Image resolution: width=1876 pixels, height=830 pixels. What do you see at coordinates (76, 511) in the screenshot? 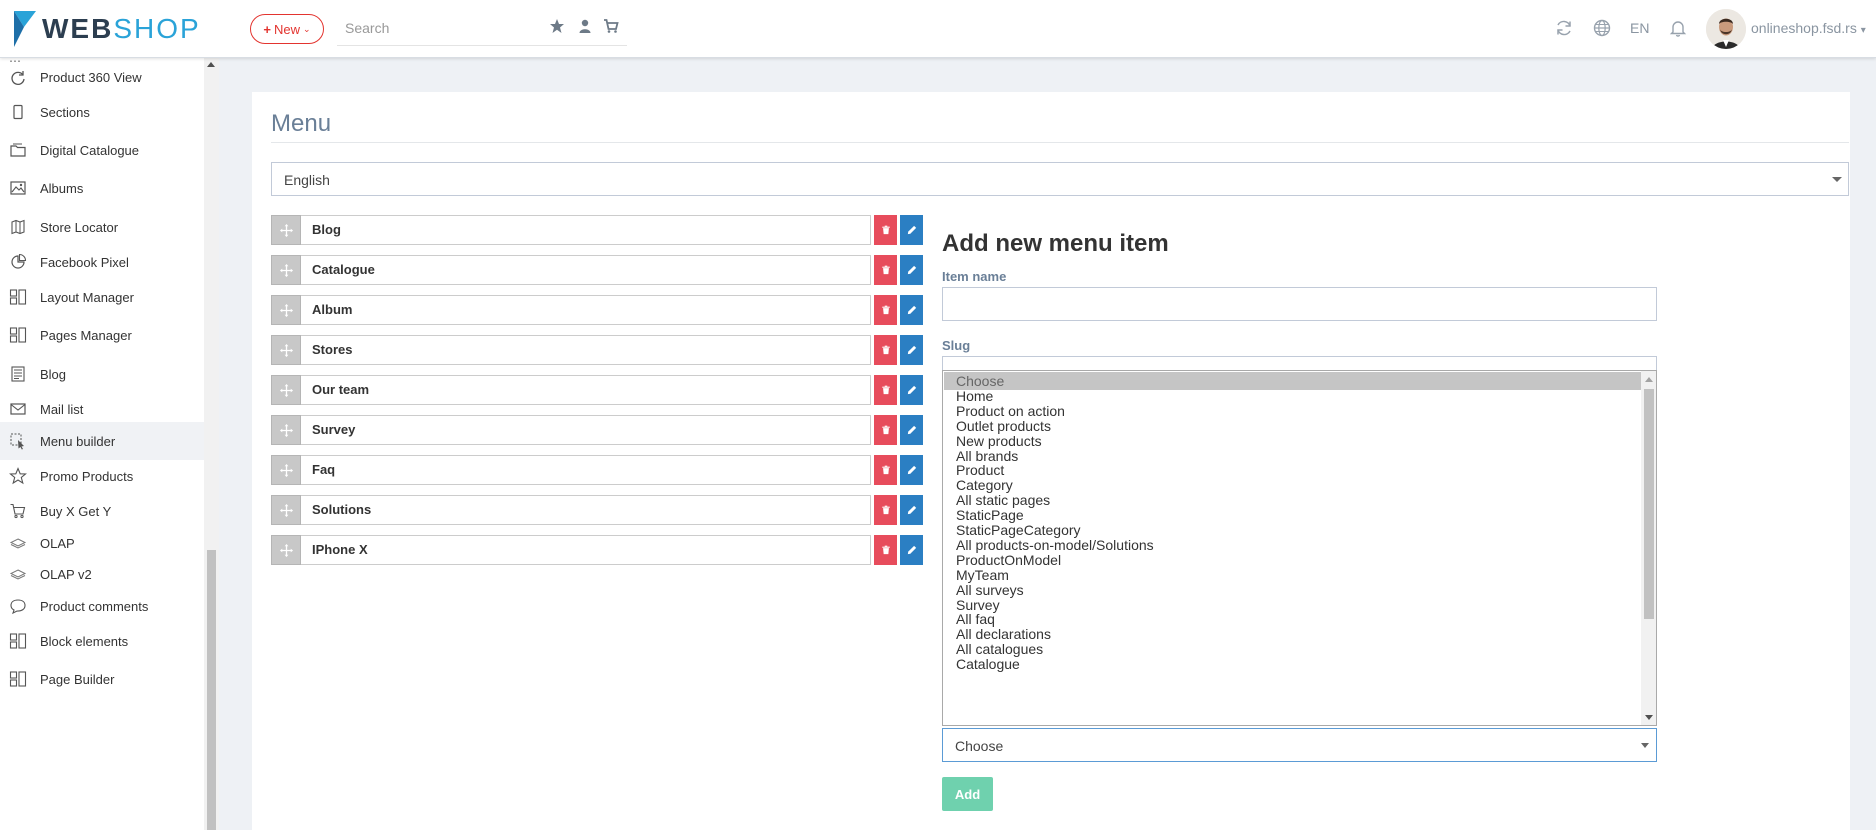
I see `sidebar-item-label: Buy X Get Y` at bounding box center [76, 511].